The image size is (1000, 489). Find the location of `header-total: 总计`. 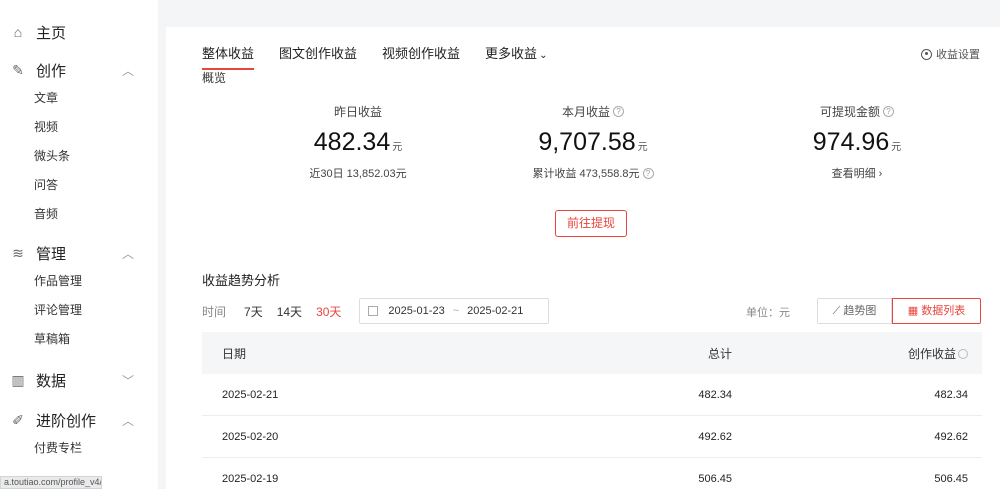

header-total: 总计 is located at coordinates (719, 353).